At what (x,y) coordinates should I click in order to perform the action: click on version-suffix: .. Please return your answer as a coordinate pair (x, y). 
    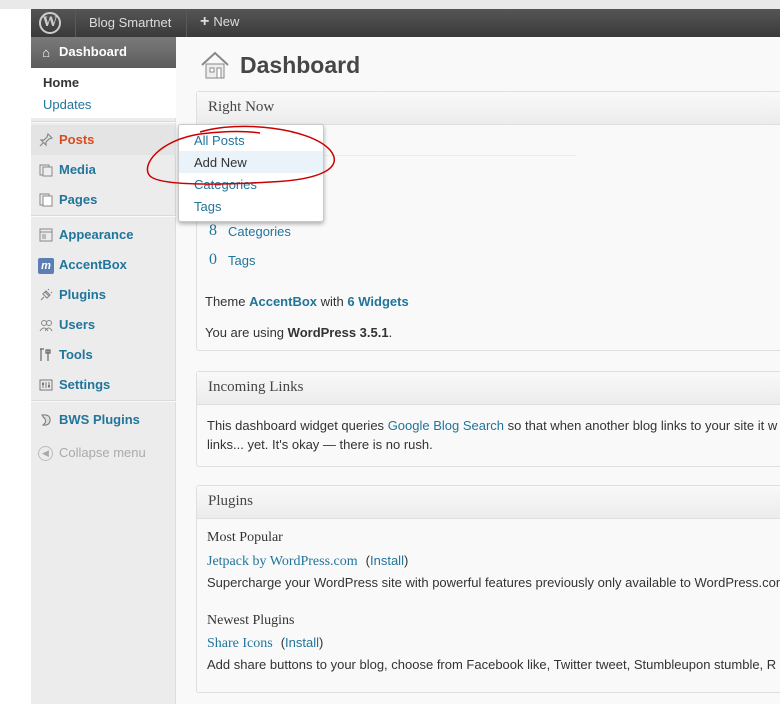
    Looking at the image, I should click on (390, 332).